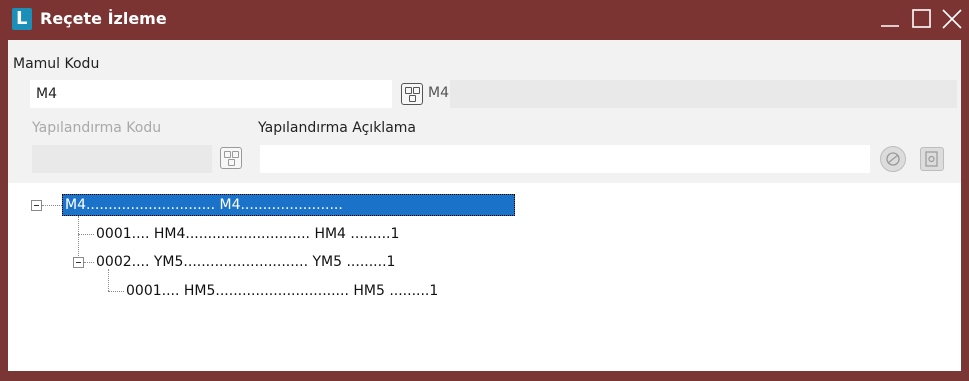 This screenshot has width=969, height=381. What do you see at coordinates (890, 19) in the screenshot?
I see `minimize-icon` at bounding box center [890, 19].